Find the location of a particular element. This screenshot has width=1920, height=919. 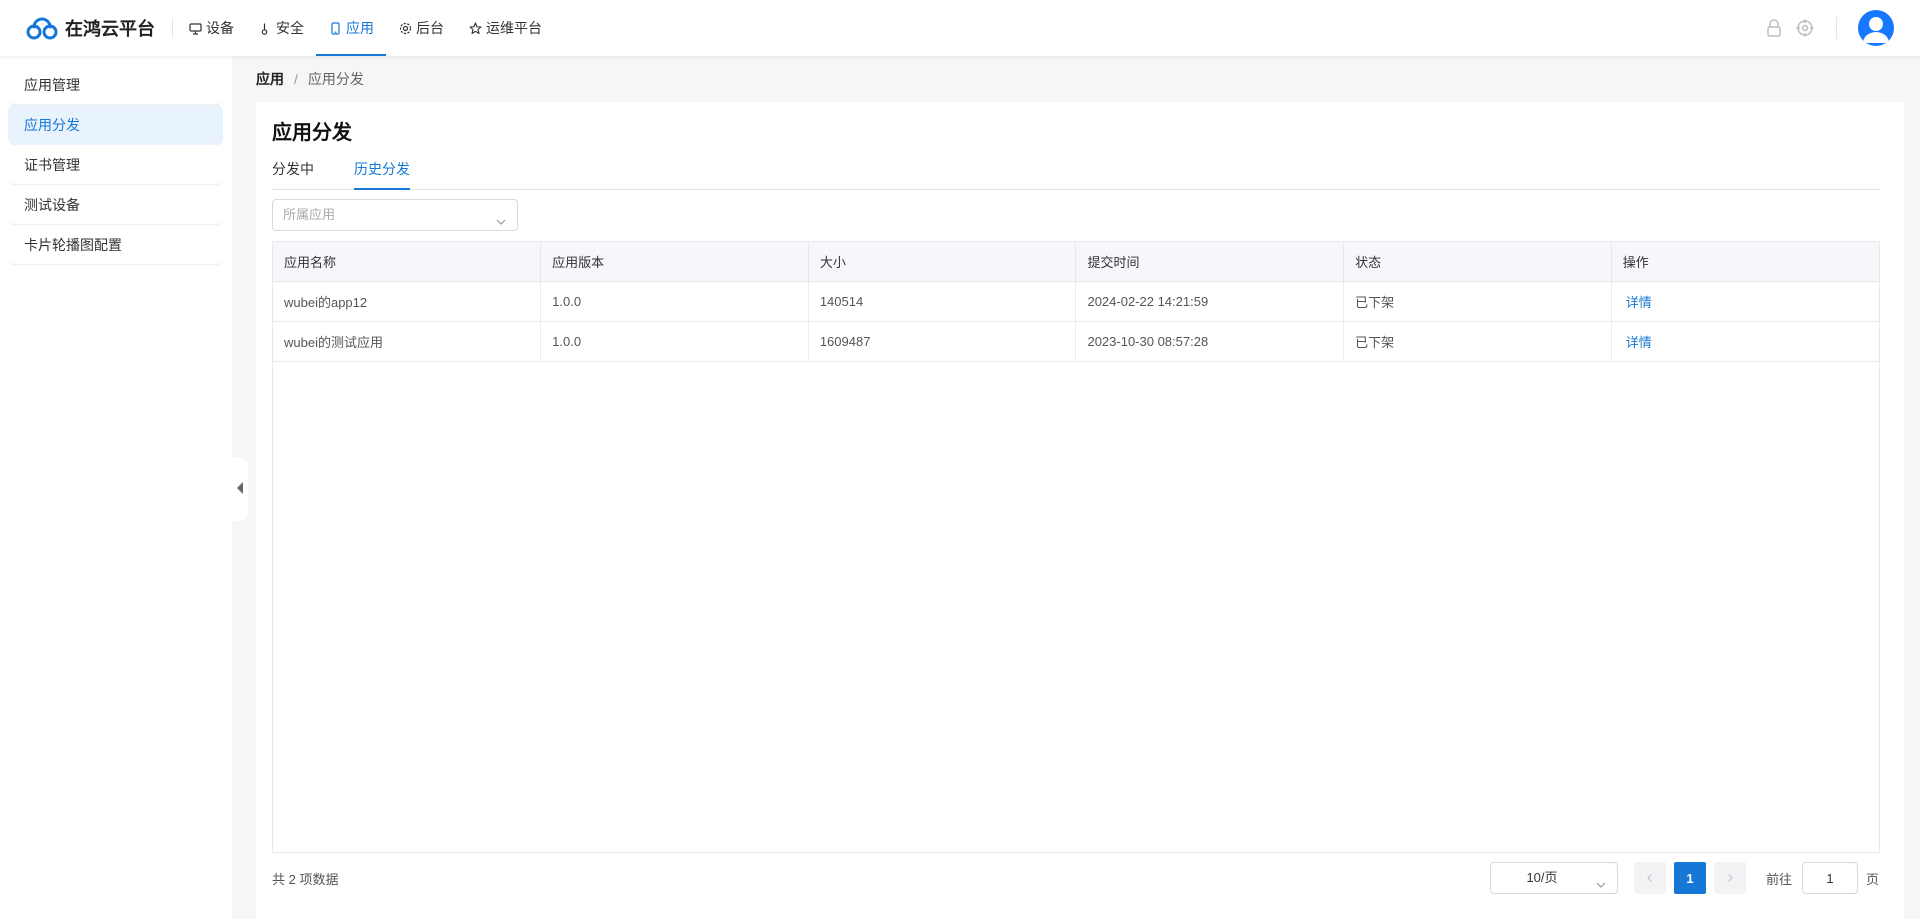

total-count: 共 2 项数据 is located at coordinates (305, 879).